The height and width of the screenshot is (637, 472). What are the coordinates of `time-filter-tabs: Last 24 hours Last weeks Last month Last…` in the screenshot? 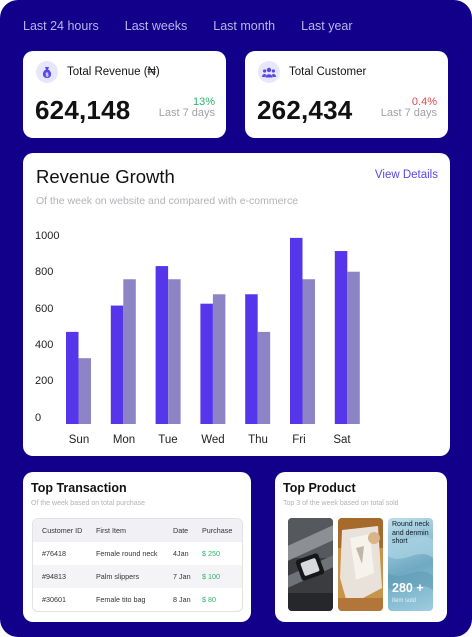 It's located at (201, 26).